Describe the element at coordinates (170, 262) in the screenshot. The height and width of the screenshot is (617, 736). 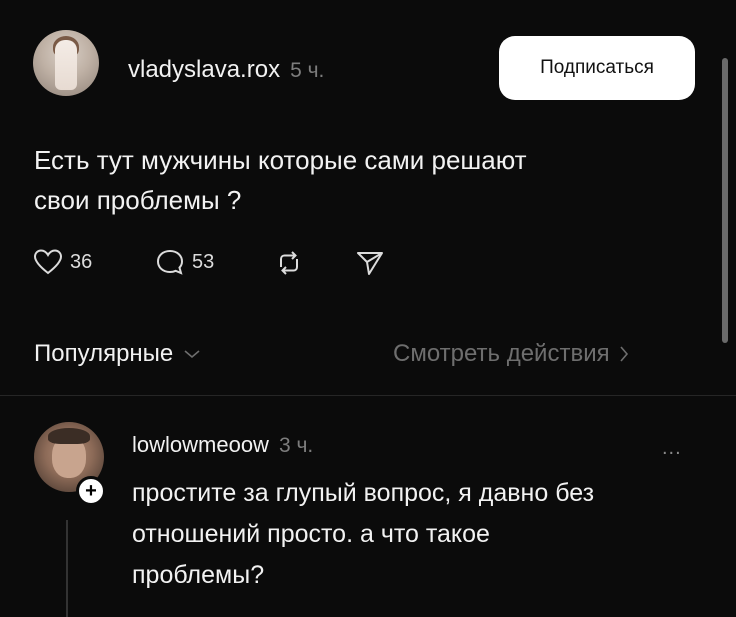
I see `comment-icon` at that location.